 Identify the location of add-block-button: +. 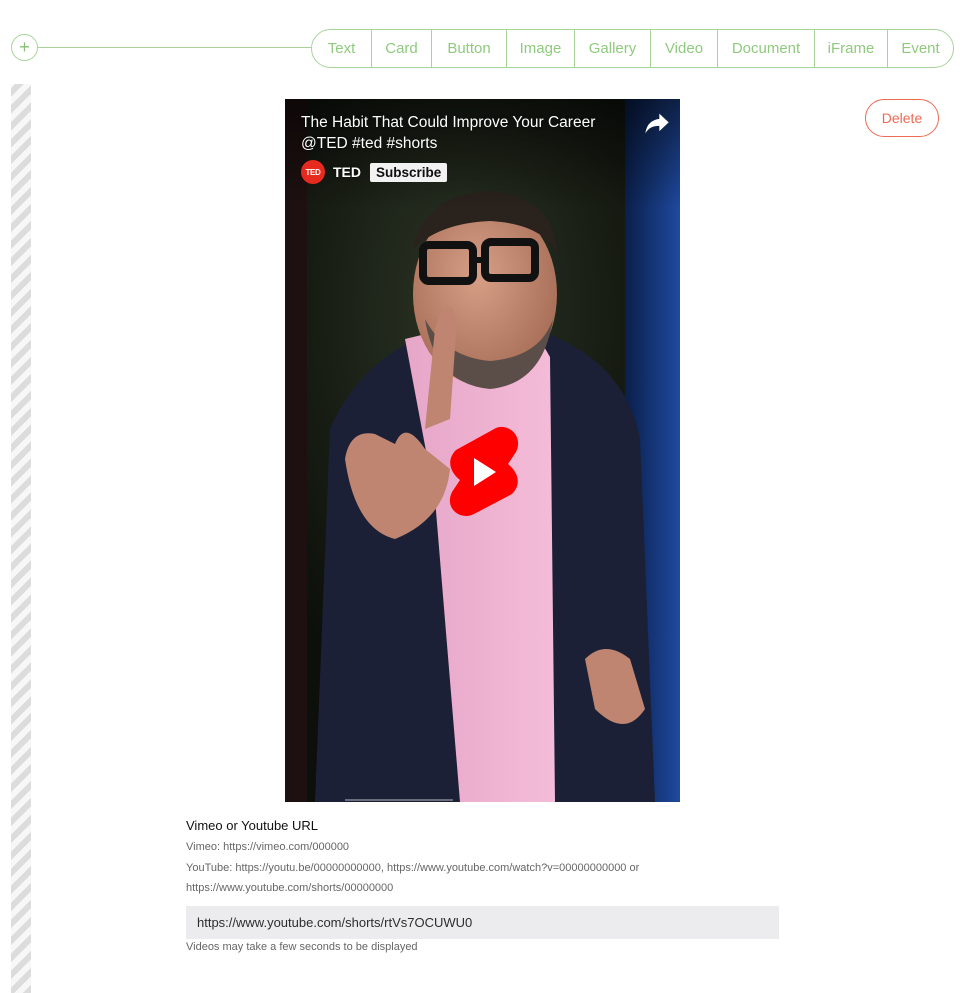
(24, 47).